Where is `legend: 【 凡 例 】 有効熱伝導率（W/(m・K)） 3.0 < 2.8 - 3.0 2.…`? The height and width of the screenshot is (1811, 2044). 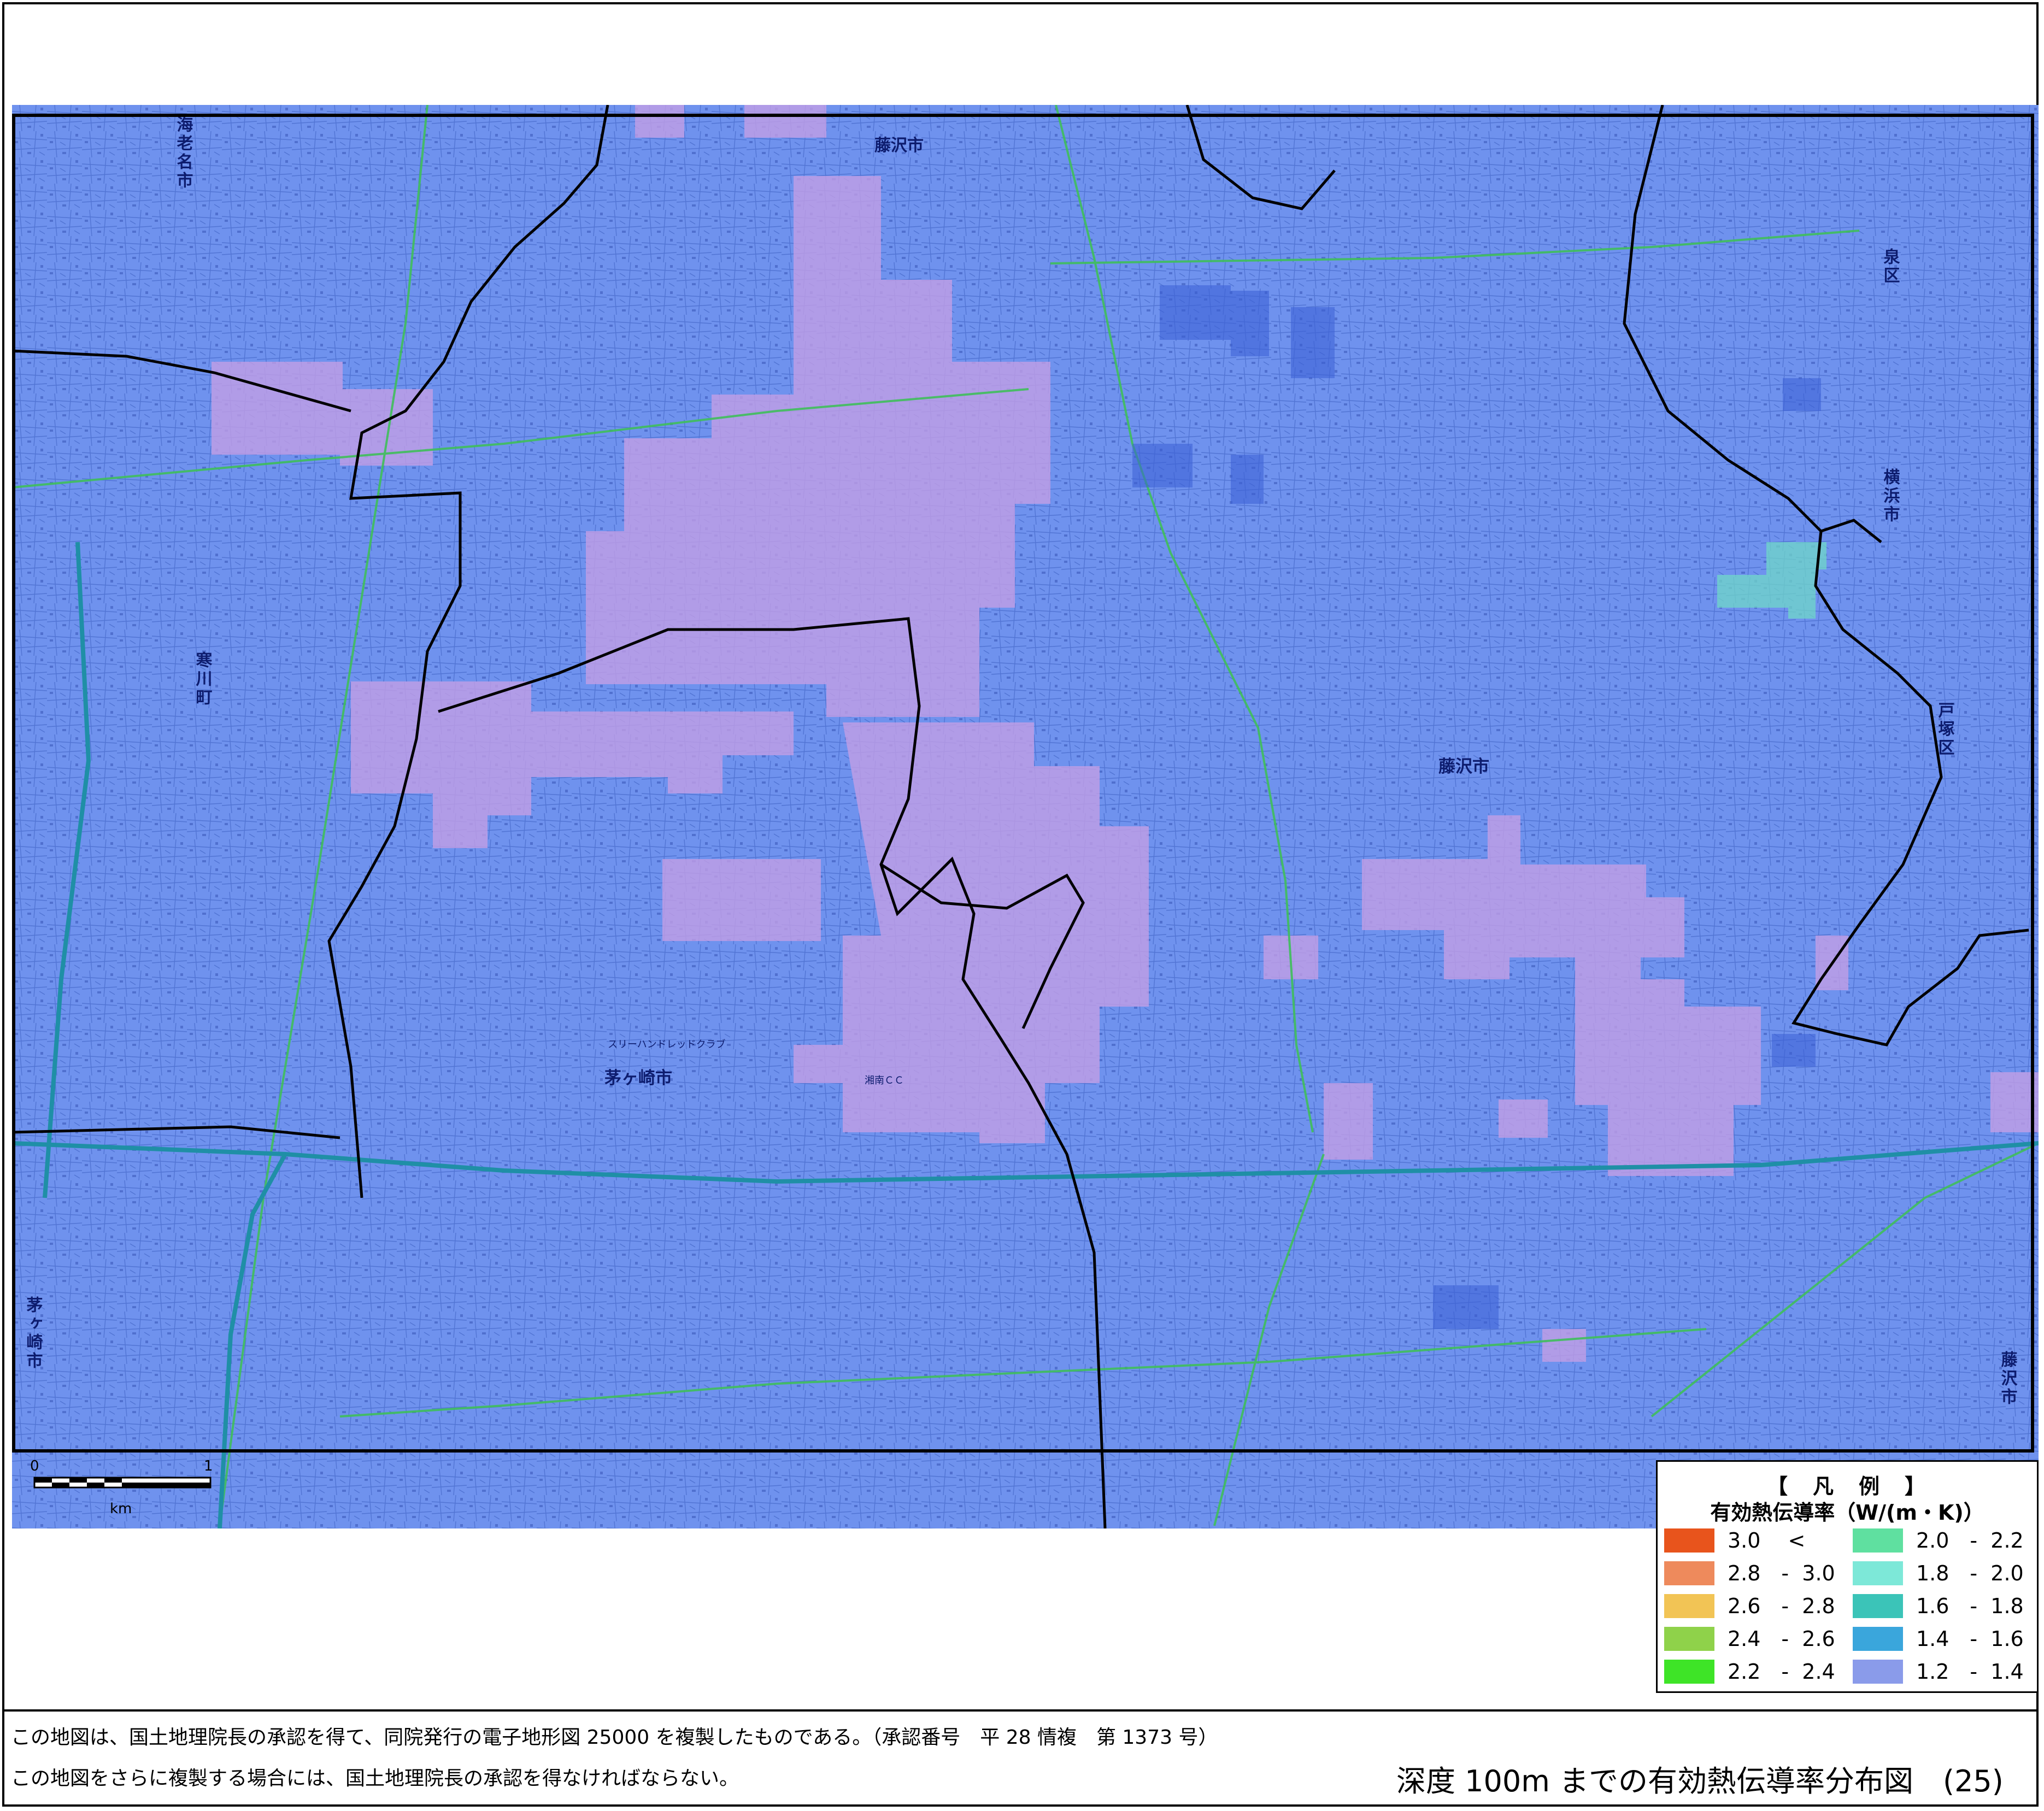 legend: 【 凡 例 】 有効熱伝導率（W/(m・K)） 3.0 < 2.8 - 3.0 2.… is located at coordinates (1847, 1576).